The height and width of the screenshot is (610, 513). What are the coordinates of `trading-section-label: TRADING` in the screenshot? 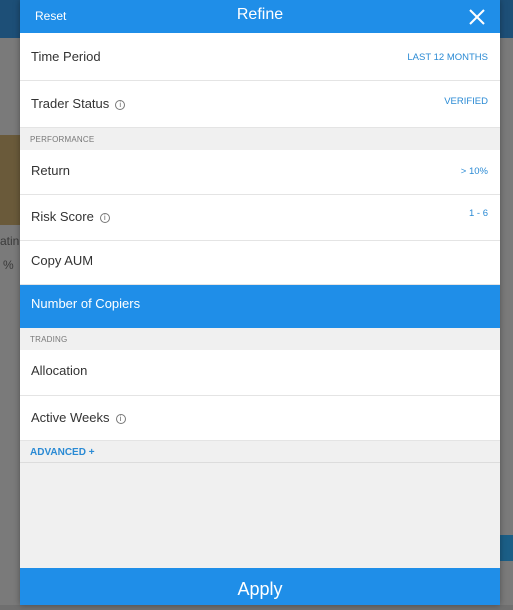 It's located at (49, 339).